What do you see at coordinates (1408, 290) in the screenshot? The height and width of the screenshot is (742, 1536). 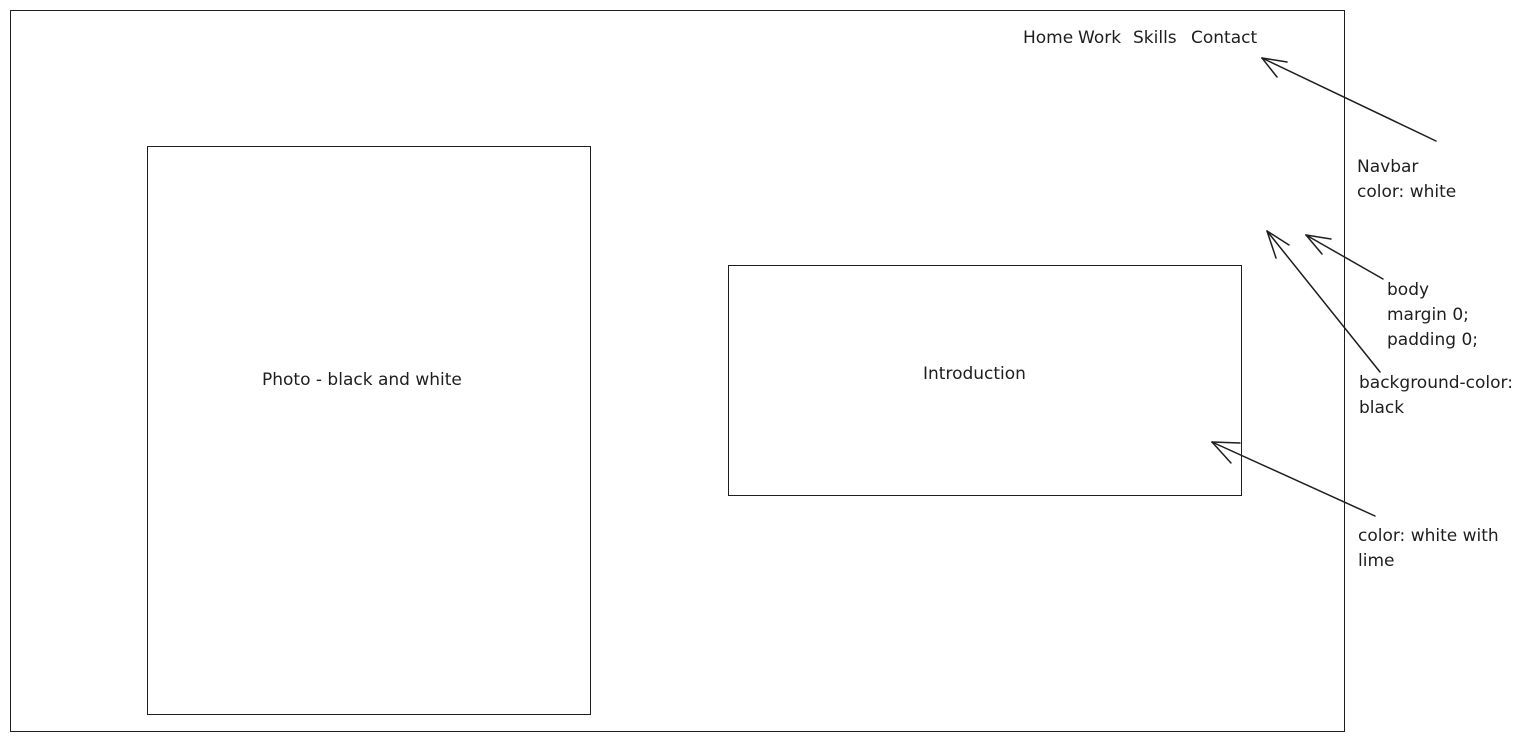 I see `annotation-body-line-1: body` at bounding box center [1408, 290].